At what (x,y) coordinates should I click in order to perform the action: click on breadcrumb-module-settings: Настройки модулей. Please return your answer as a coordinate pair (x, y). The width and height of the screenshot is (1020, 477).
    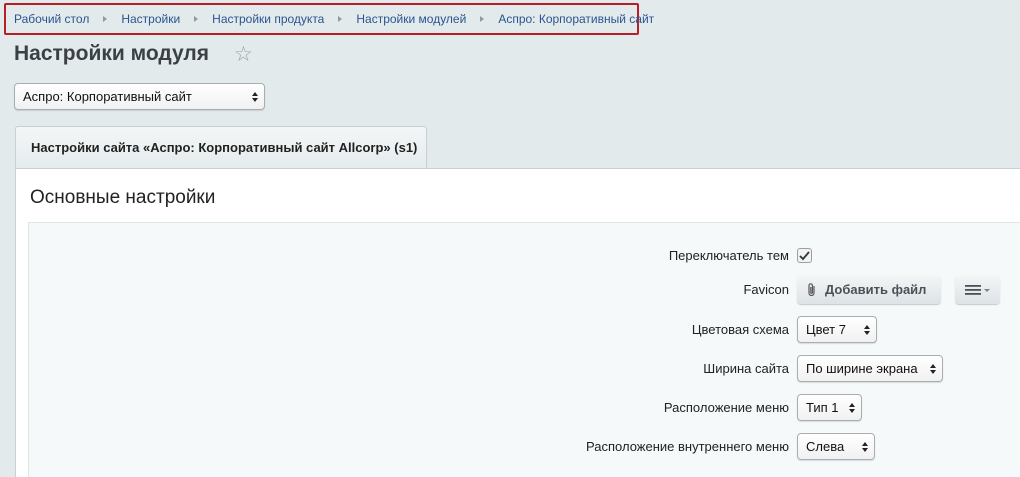
    Looking at the image, I should click on (411, 19).